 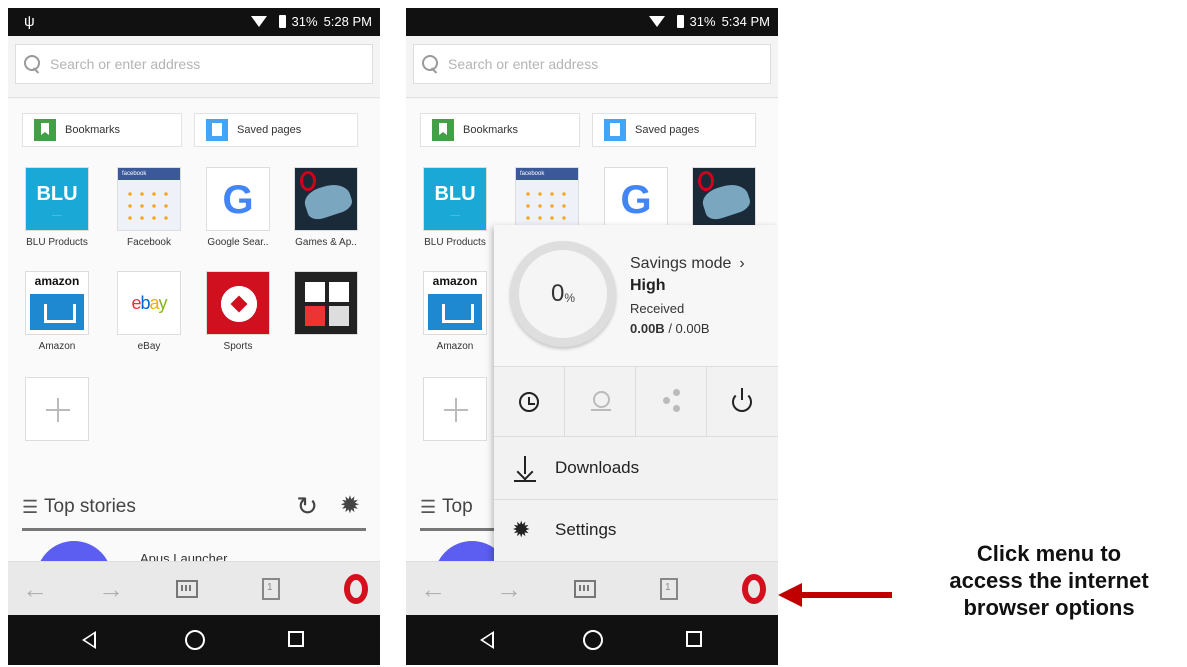 What do you see at coordinates (194, 22) in the screenshot?
I see `status-bar: ψ 31% 5:28 PM` at bounding box center [194, 22].